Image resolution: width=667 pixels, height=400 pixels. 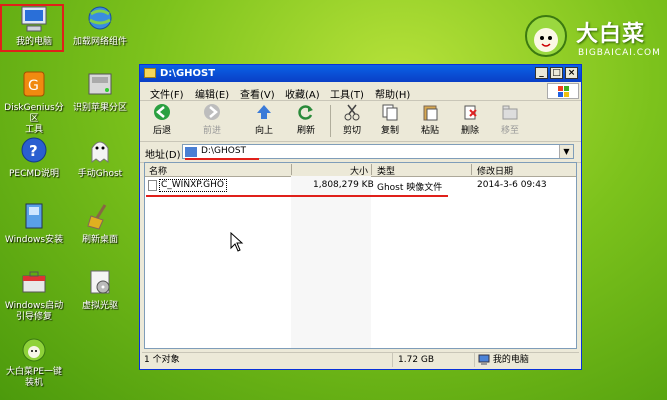 What do you see at coordinates (390, 112) in the screenshot?
I see `copy-icon` at bounding box center [390, 112].